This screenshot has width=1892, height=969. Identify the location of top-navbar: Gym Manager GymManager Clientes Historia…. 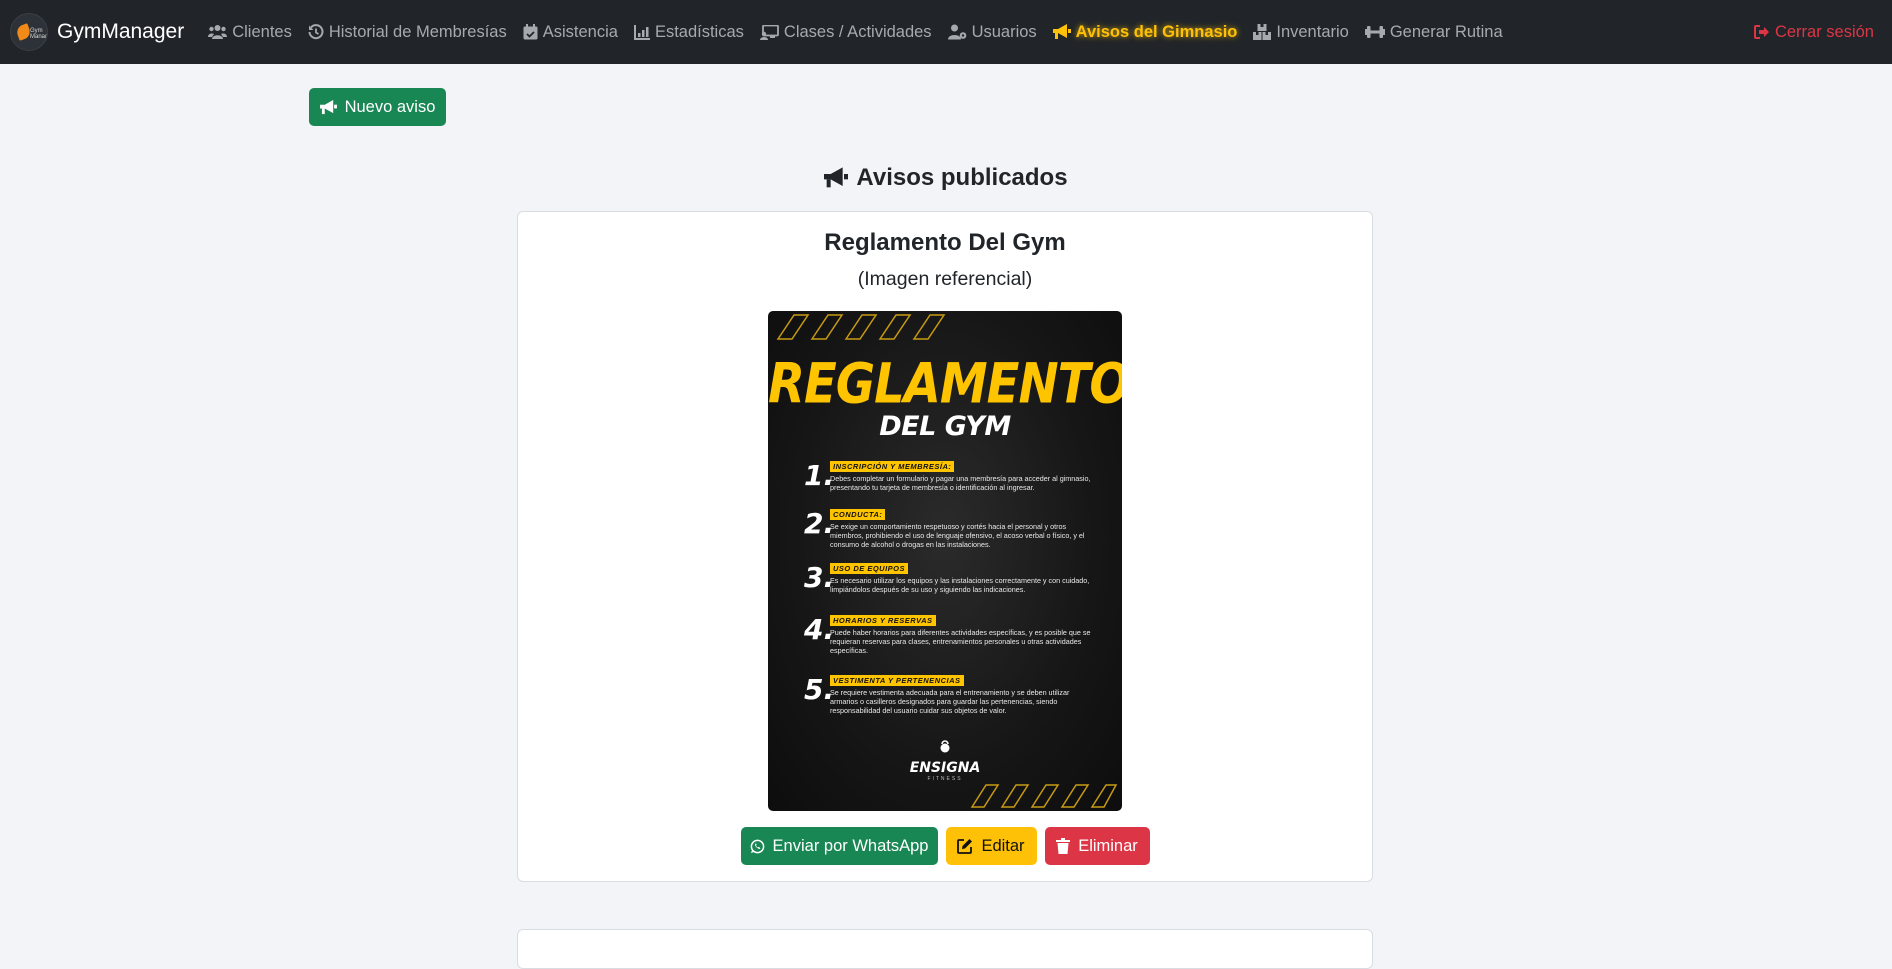
(946, 32).